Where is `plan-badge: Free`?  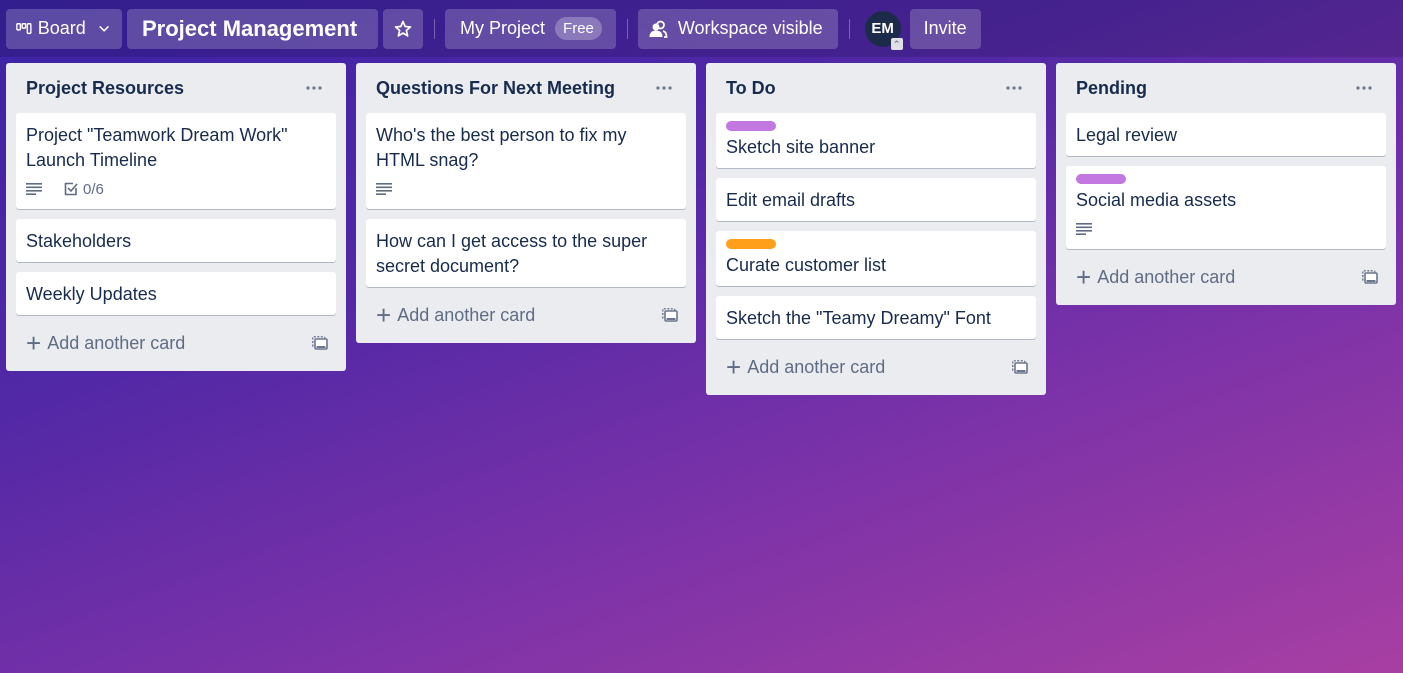 plan-badge: Free is located at coordinates (578, 28).